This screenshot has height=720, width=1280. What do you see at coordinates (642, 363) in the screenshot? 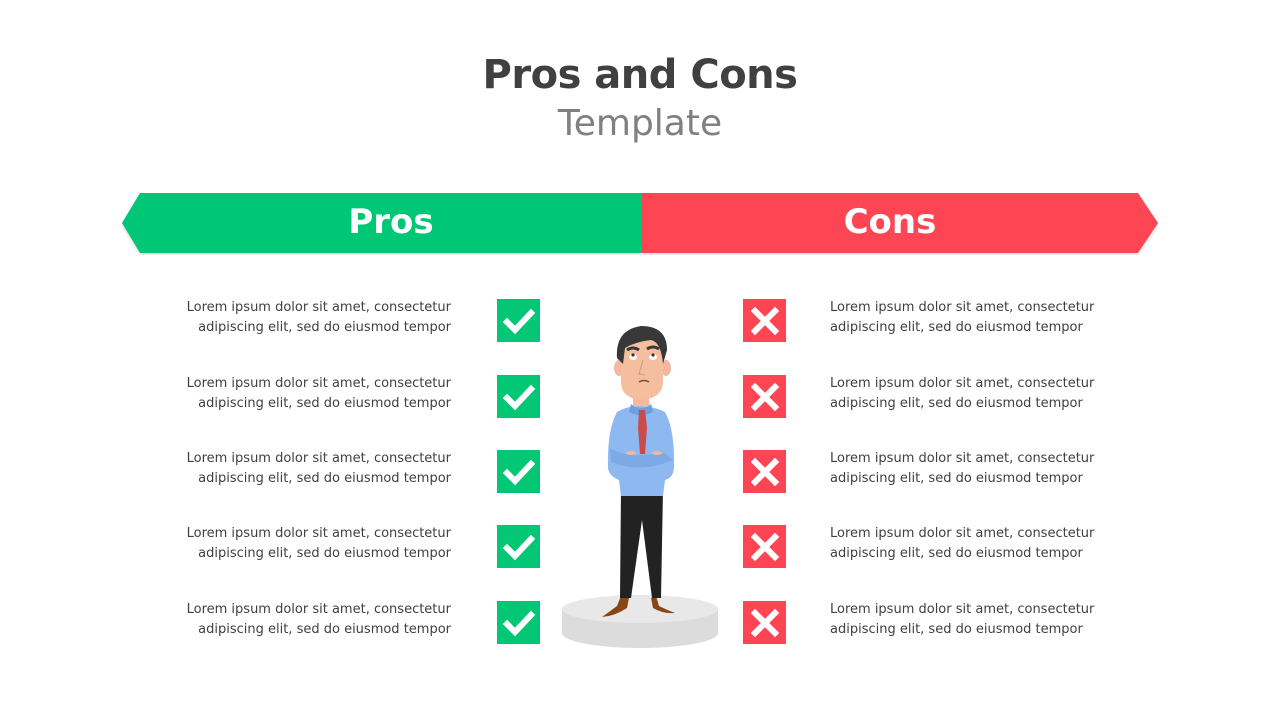
I see `head` at bounding box center [642, 363].